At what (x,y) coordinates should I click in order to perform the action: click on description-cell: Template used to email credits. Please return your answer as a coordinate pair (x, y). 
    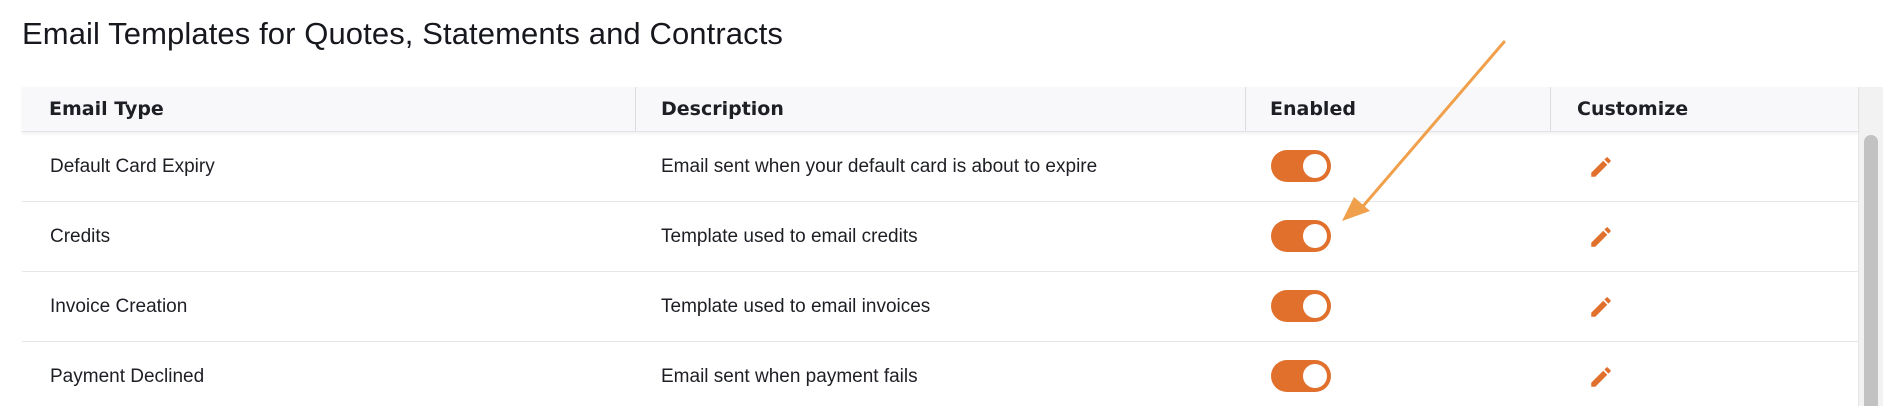
    Looking at the image, I should click on (789, 236).